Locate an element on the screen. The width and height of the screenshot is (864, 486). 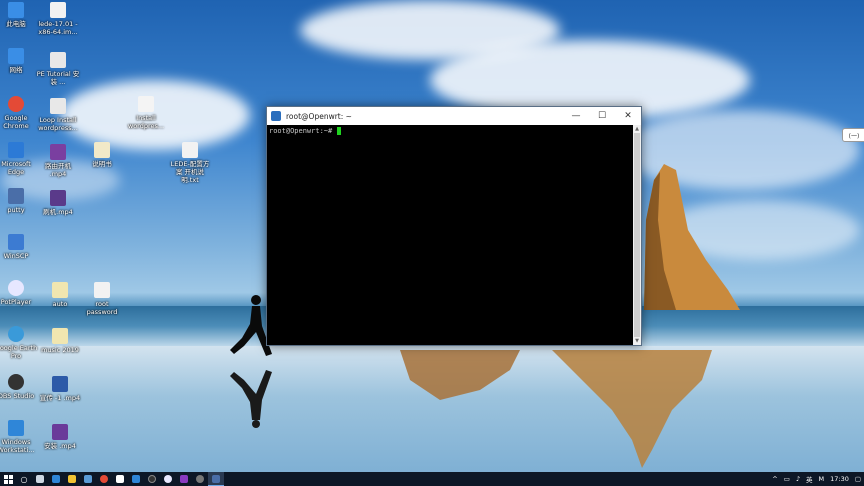
taskbar-app-chrome is located at coordinates (104, 479).